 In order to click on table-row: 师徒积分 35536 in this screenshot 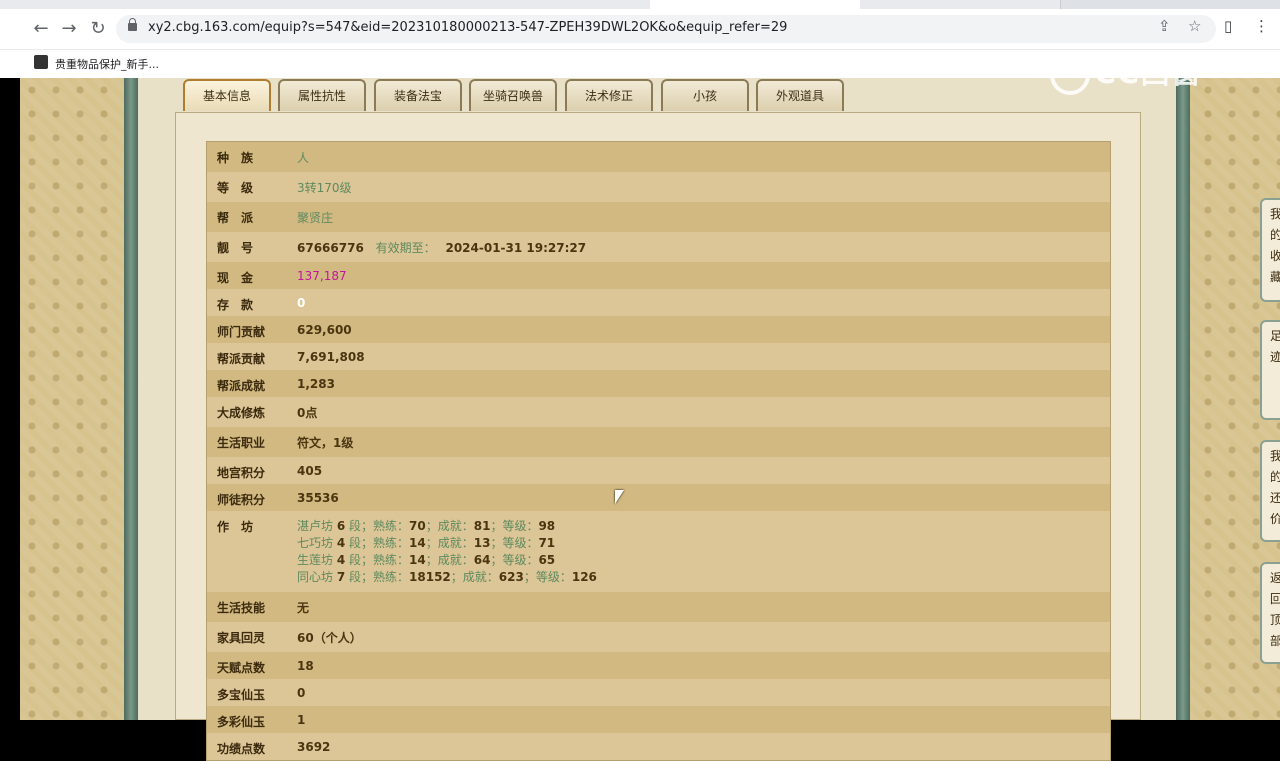, I will do `click(658, 497)`.